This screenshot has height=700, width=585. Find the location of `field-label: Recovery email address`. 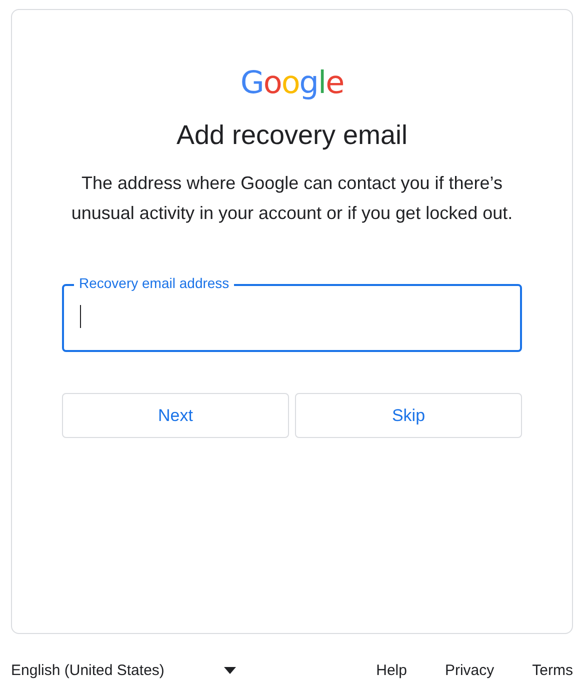

field-label: Recovery email address is located at coordinates (154, 283).